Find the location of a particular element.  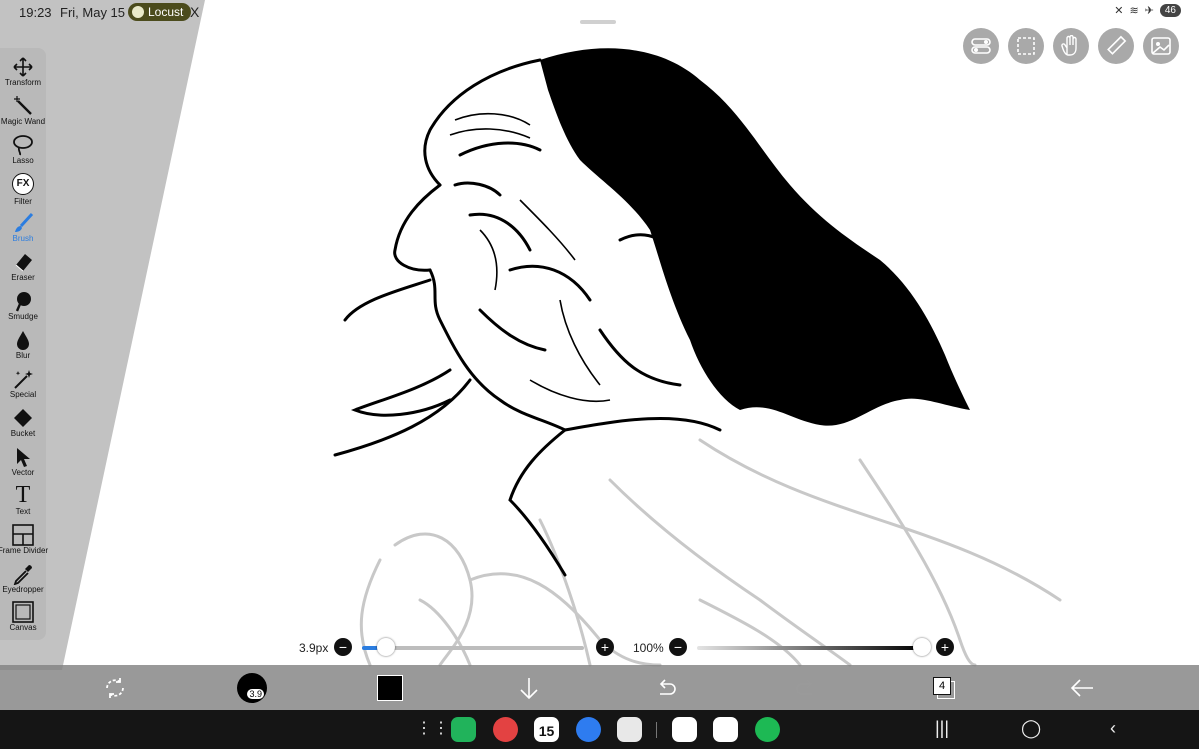

slider-row: 3.9px − + 100% − + is located at coordinates (599, 648).